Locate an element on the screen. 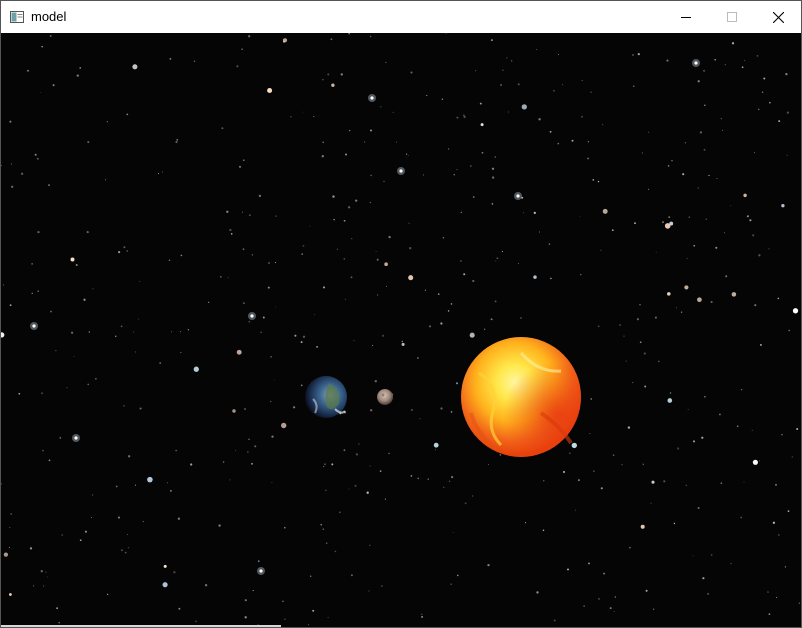  scene-bodies is located at coordinates (443, 397).